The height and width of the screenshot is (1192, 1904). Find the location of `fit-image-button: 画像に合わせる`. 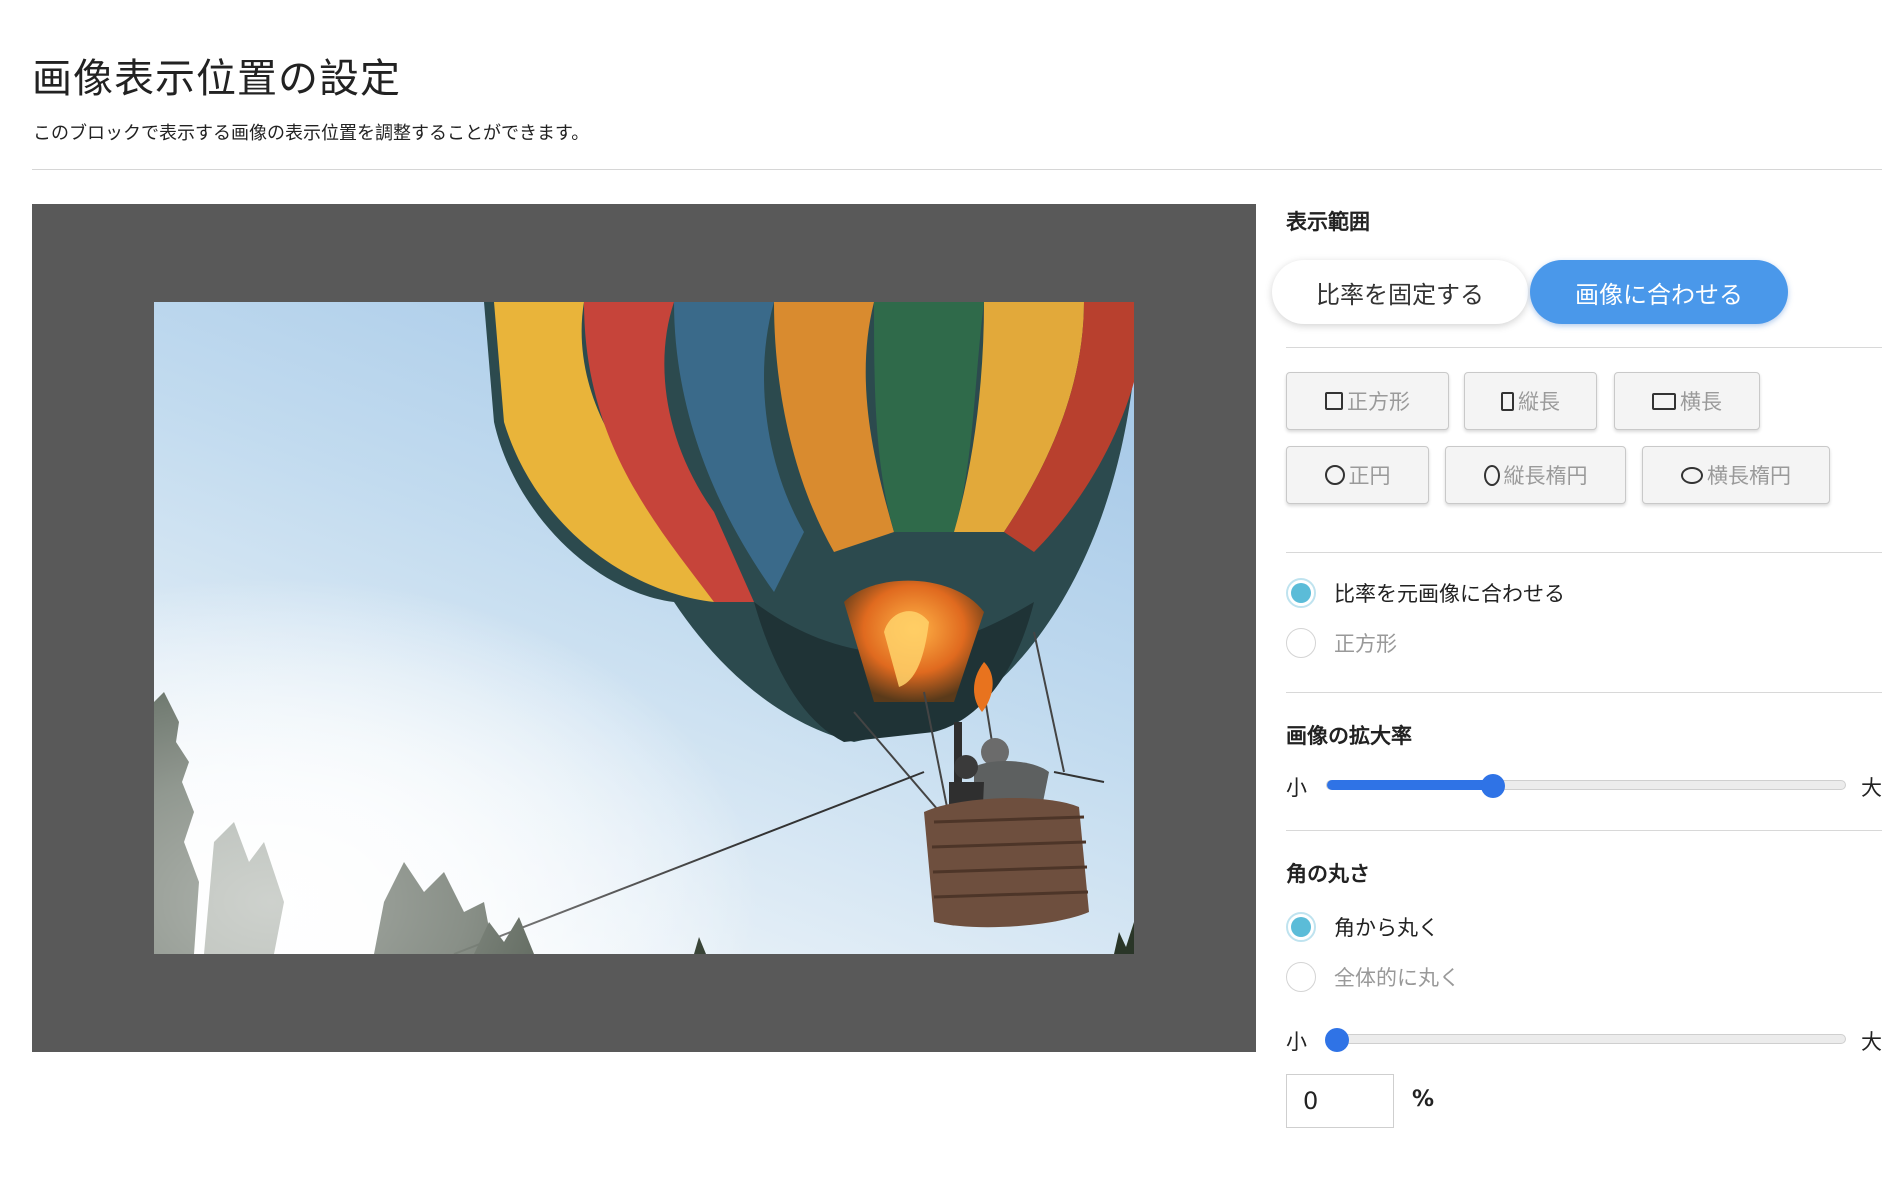

fit-image-button: 画像に合わせる is located at coordinates (1659, 292).